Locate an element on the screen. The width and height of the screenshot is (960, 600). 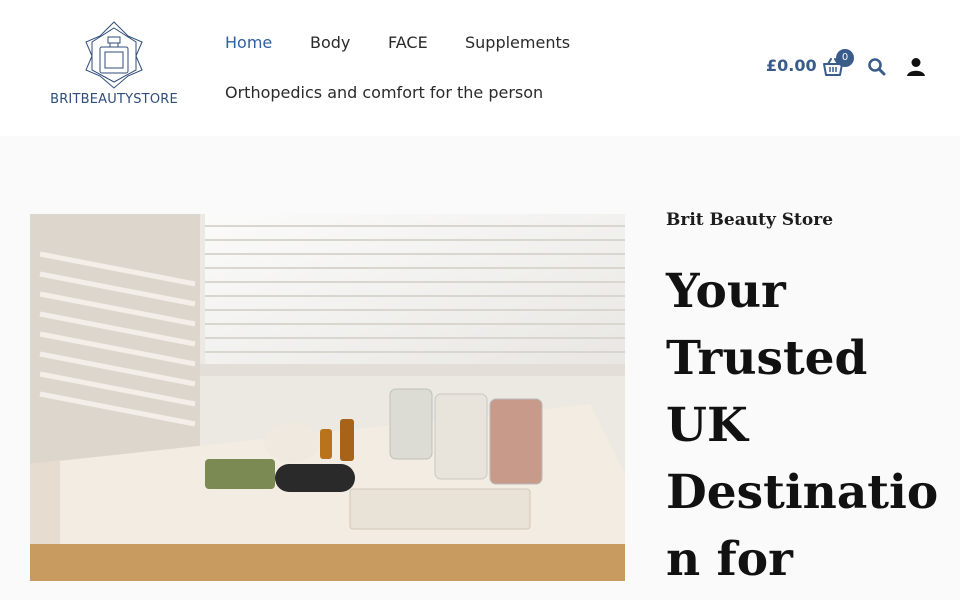
cart-count-badge: 0 is located at coordinates (845, 58).